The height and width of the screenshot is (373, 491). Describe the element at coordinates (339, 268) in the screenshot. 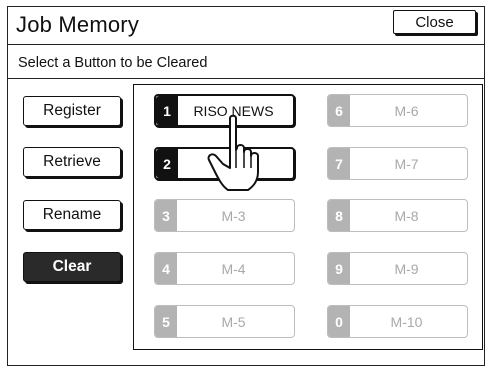

I see `slot-number: 9` at that location.